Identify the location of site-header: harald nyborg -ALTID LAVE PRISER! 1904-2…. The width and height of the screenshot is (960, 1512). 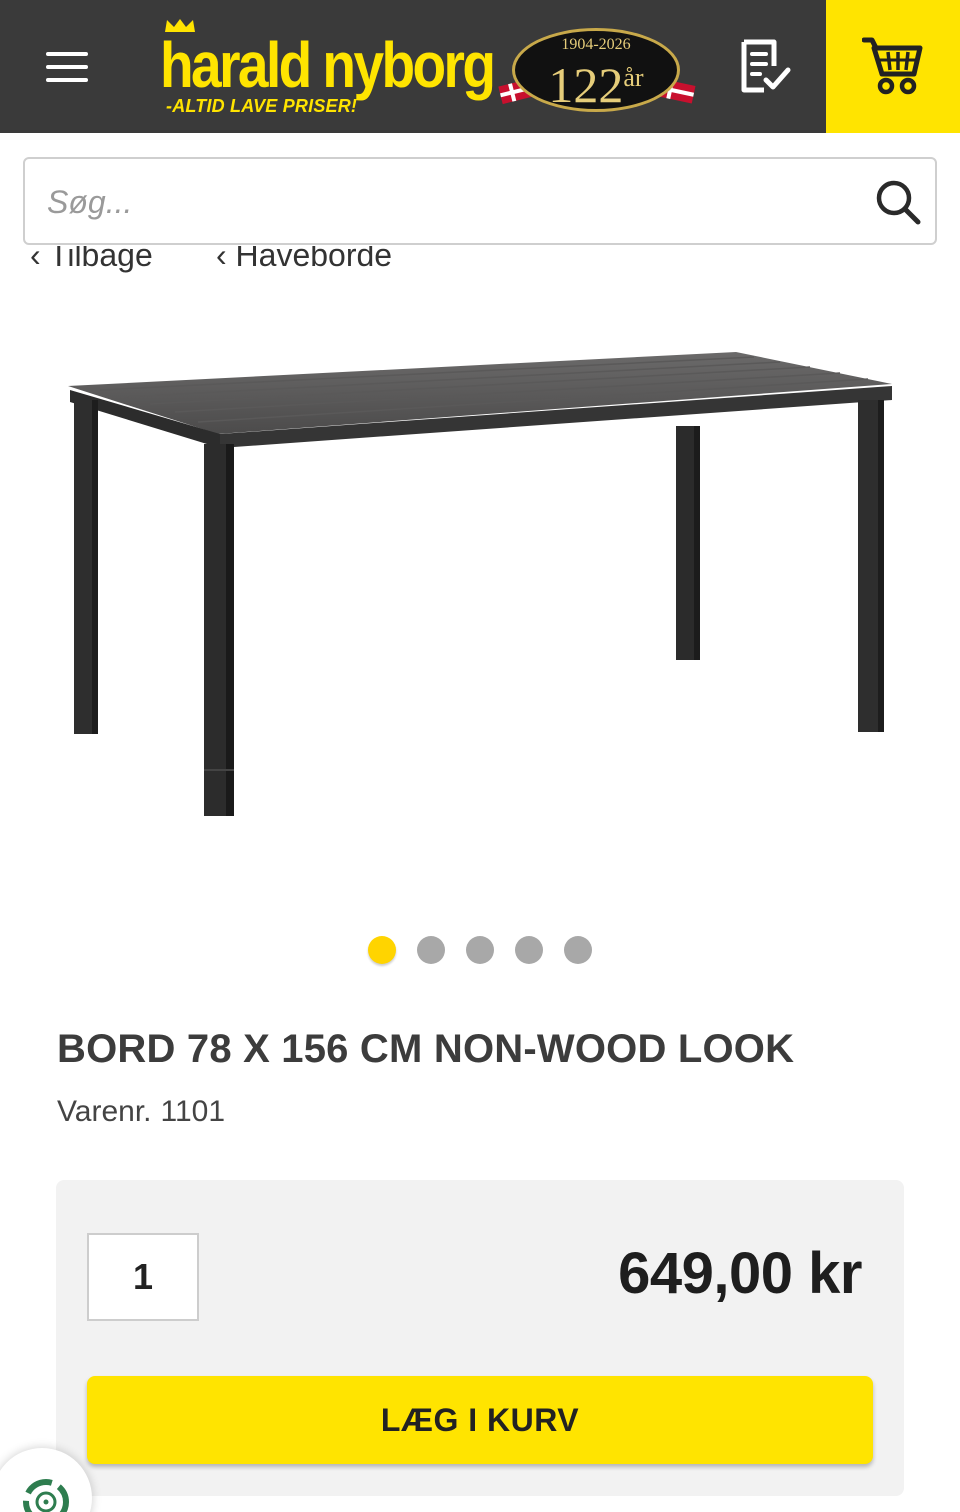
(480, 66).